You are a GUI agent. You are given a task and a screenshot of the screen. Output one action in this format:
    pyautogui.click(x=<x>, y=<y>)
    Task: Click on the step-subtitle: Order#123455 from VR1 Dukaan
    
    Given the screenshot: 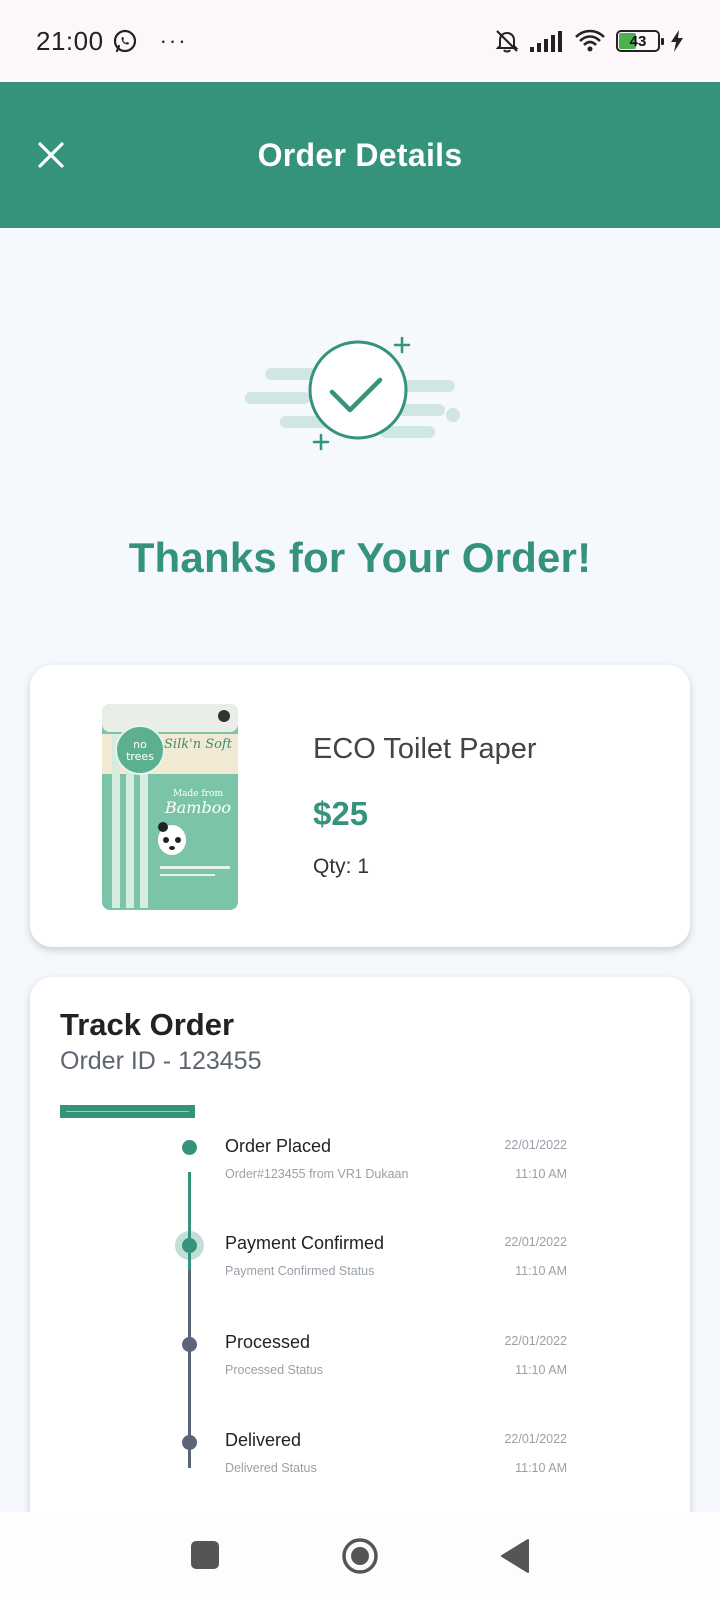 What is the action you would take?
    pyautogui.click(x=317, y=1174)
    